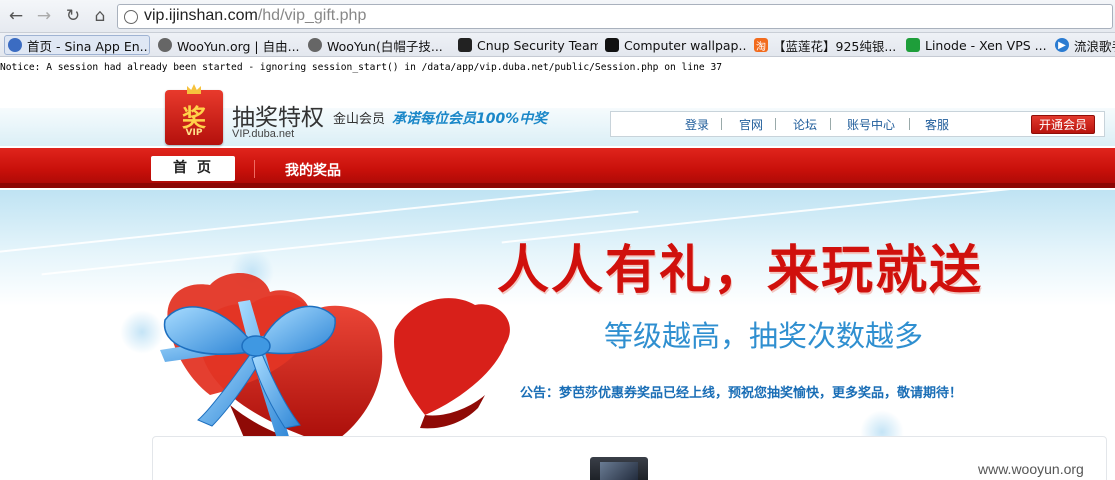  Describe the element at coordinates (619, 468) in the screenshot. I see `prize-thumbnail` at that location.